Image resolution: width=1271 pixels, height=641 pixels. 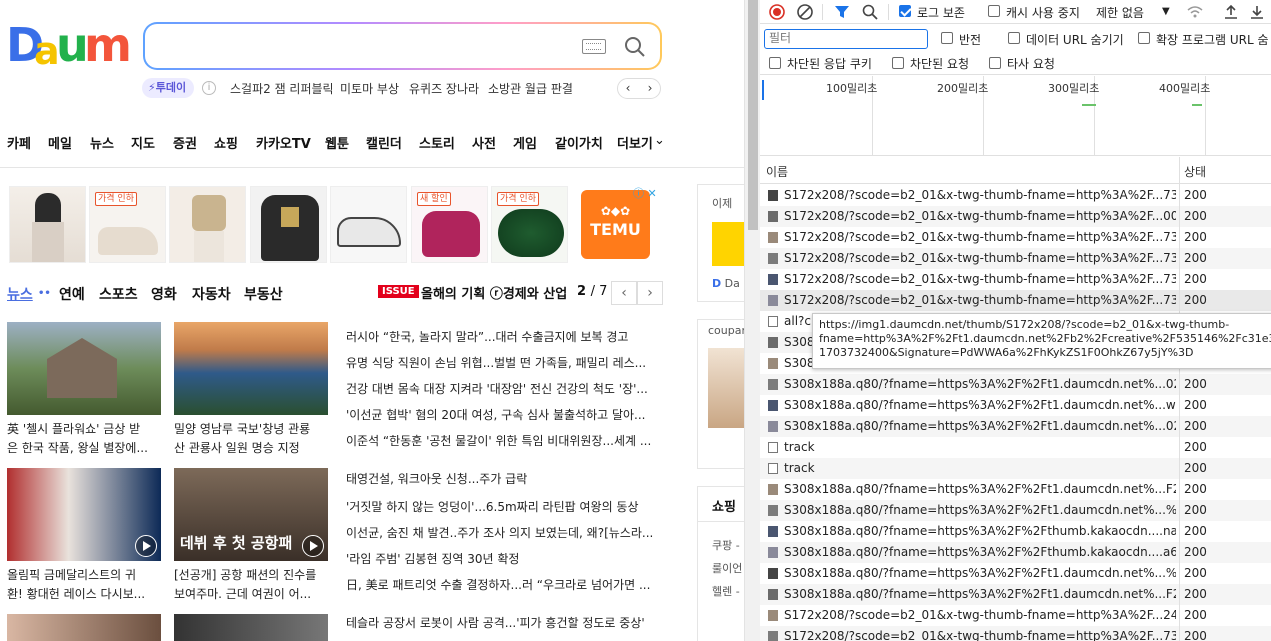 I want to click on nav-kakaotv: 카카오TV, so click(x=283, y=142).